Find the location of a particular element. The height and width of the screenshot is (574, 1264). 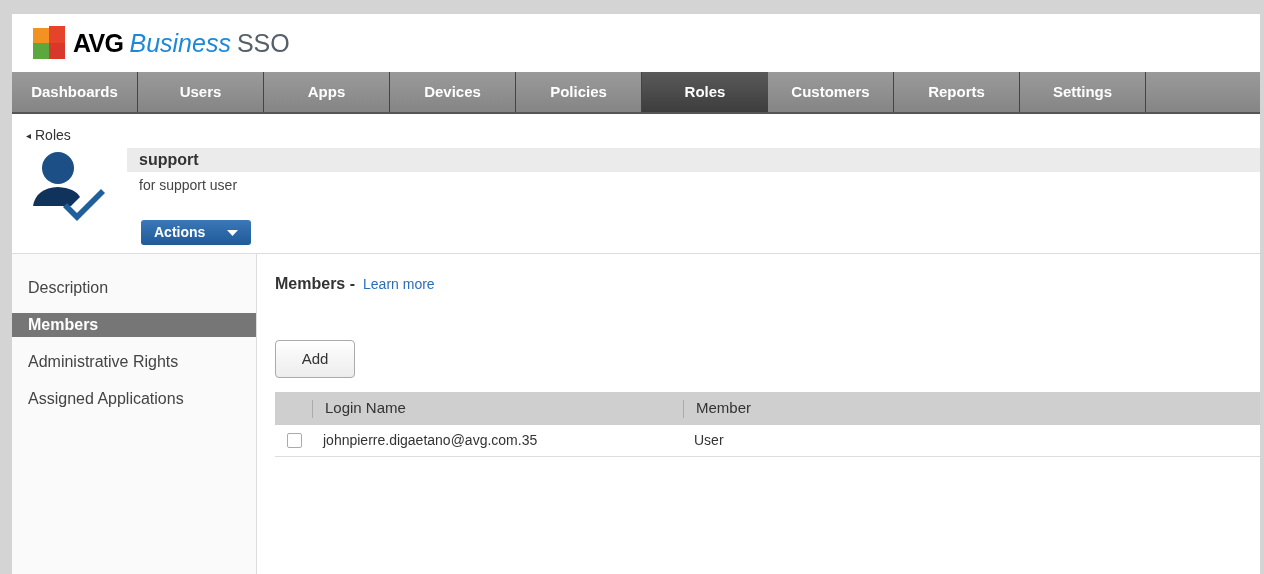

user-check-icon is located at coordinates (70, 186).